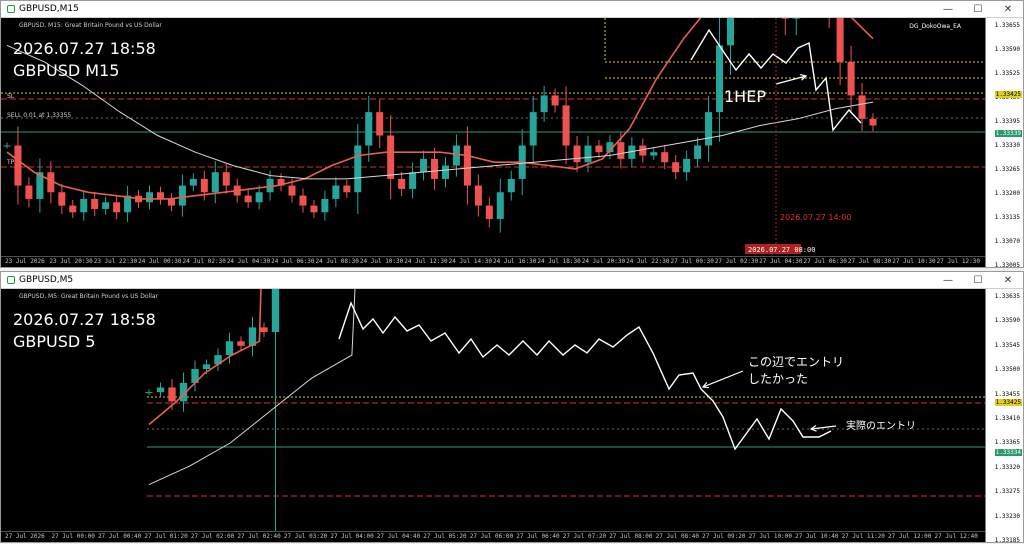  Describe the element at coordinates (1007, 345) in the screenshot. I see `price-tick: 1.33545` at that location.